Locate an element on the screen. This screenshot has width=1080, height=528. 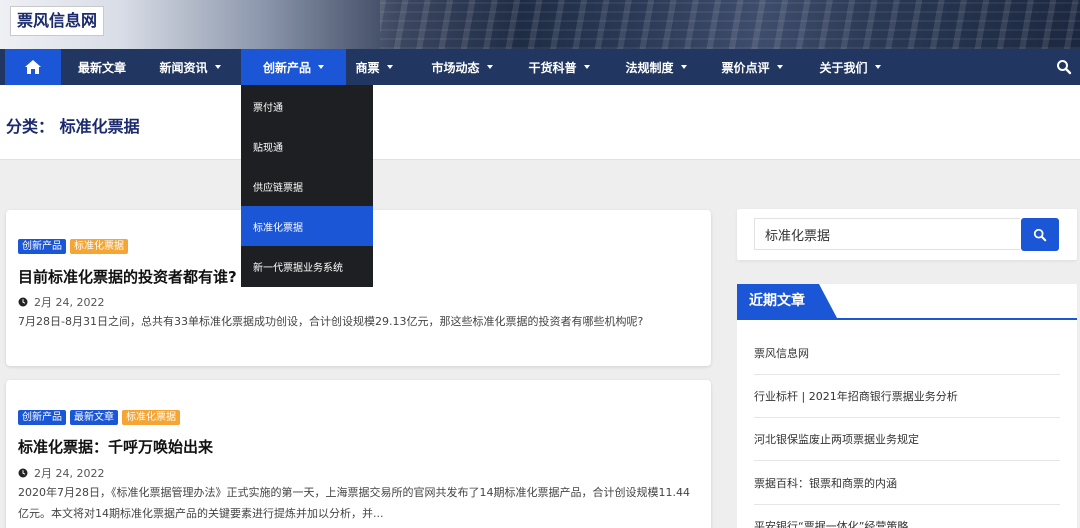
nav-item-label: 关于我们 is located at coordinates (843, 67).